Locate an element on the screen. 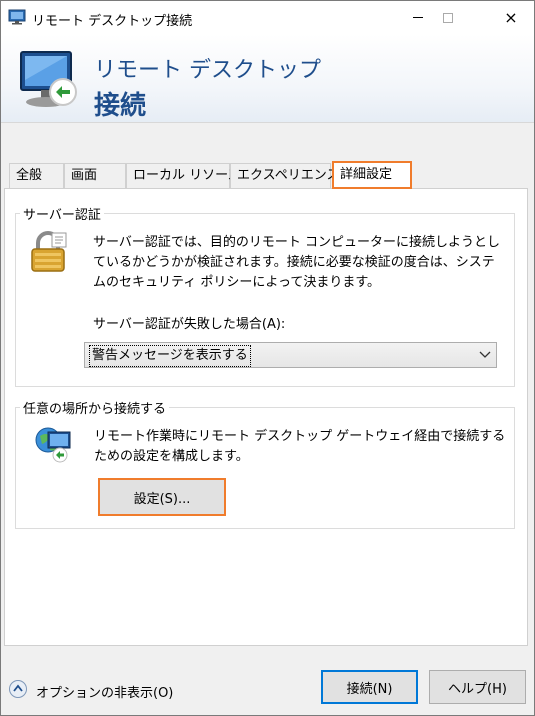 This screenshot has width=535, height=716. hide-options-toggle: オプションの非表示(O) is located at coordinates (104, 691).